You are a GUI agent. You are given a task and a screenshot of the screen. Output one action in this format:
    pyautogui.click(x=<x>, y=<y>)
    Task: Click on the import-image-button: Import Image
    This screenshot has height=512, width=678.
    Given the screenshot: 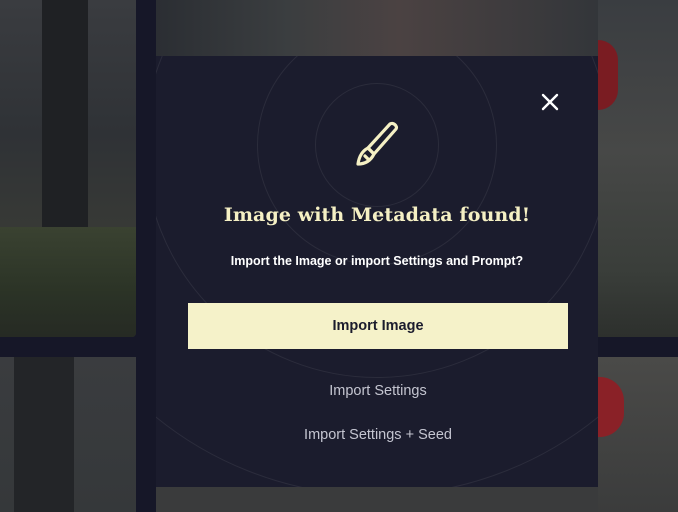 What is the action you would take?
    pyautogui.click(x=378, y=326)
    